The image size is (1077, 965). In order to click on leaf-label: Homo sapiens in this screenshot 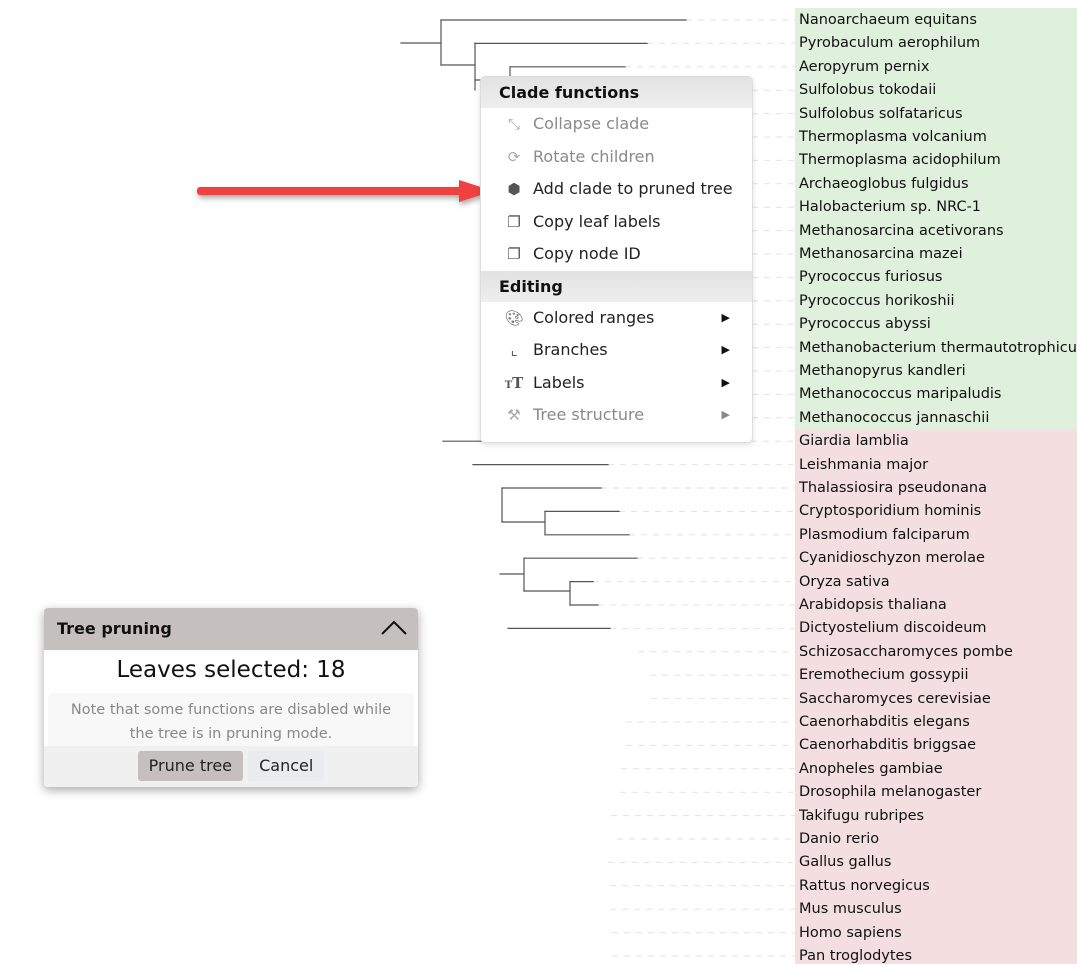, I will do `click(850, 933)`.